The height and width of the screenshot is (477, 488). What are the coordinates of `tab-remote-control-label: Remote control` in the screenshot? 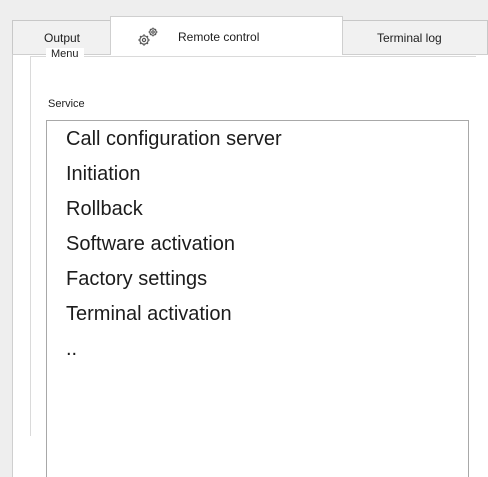 It's located at (219, 37).